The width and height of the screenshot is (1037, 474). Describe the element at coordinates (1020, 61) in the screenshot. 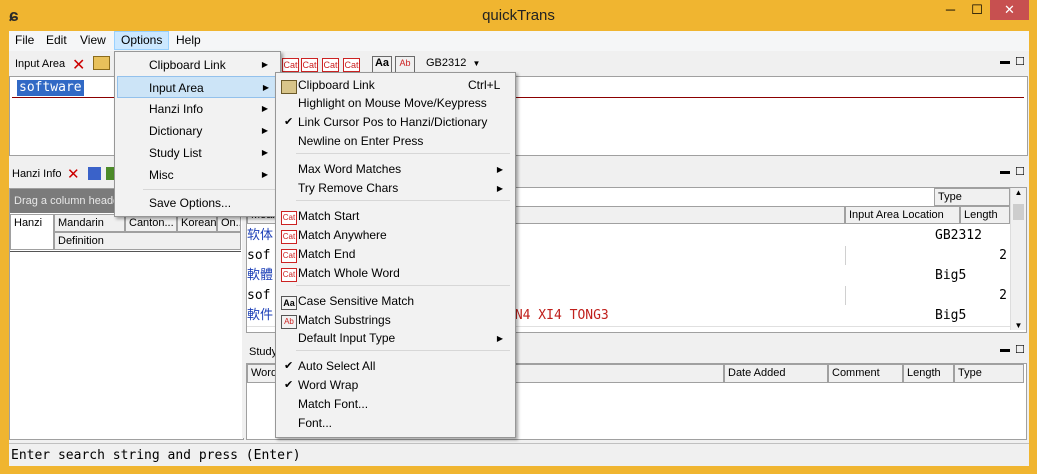

I see `pane-float-icon: ☐` at that location.